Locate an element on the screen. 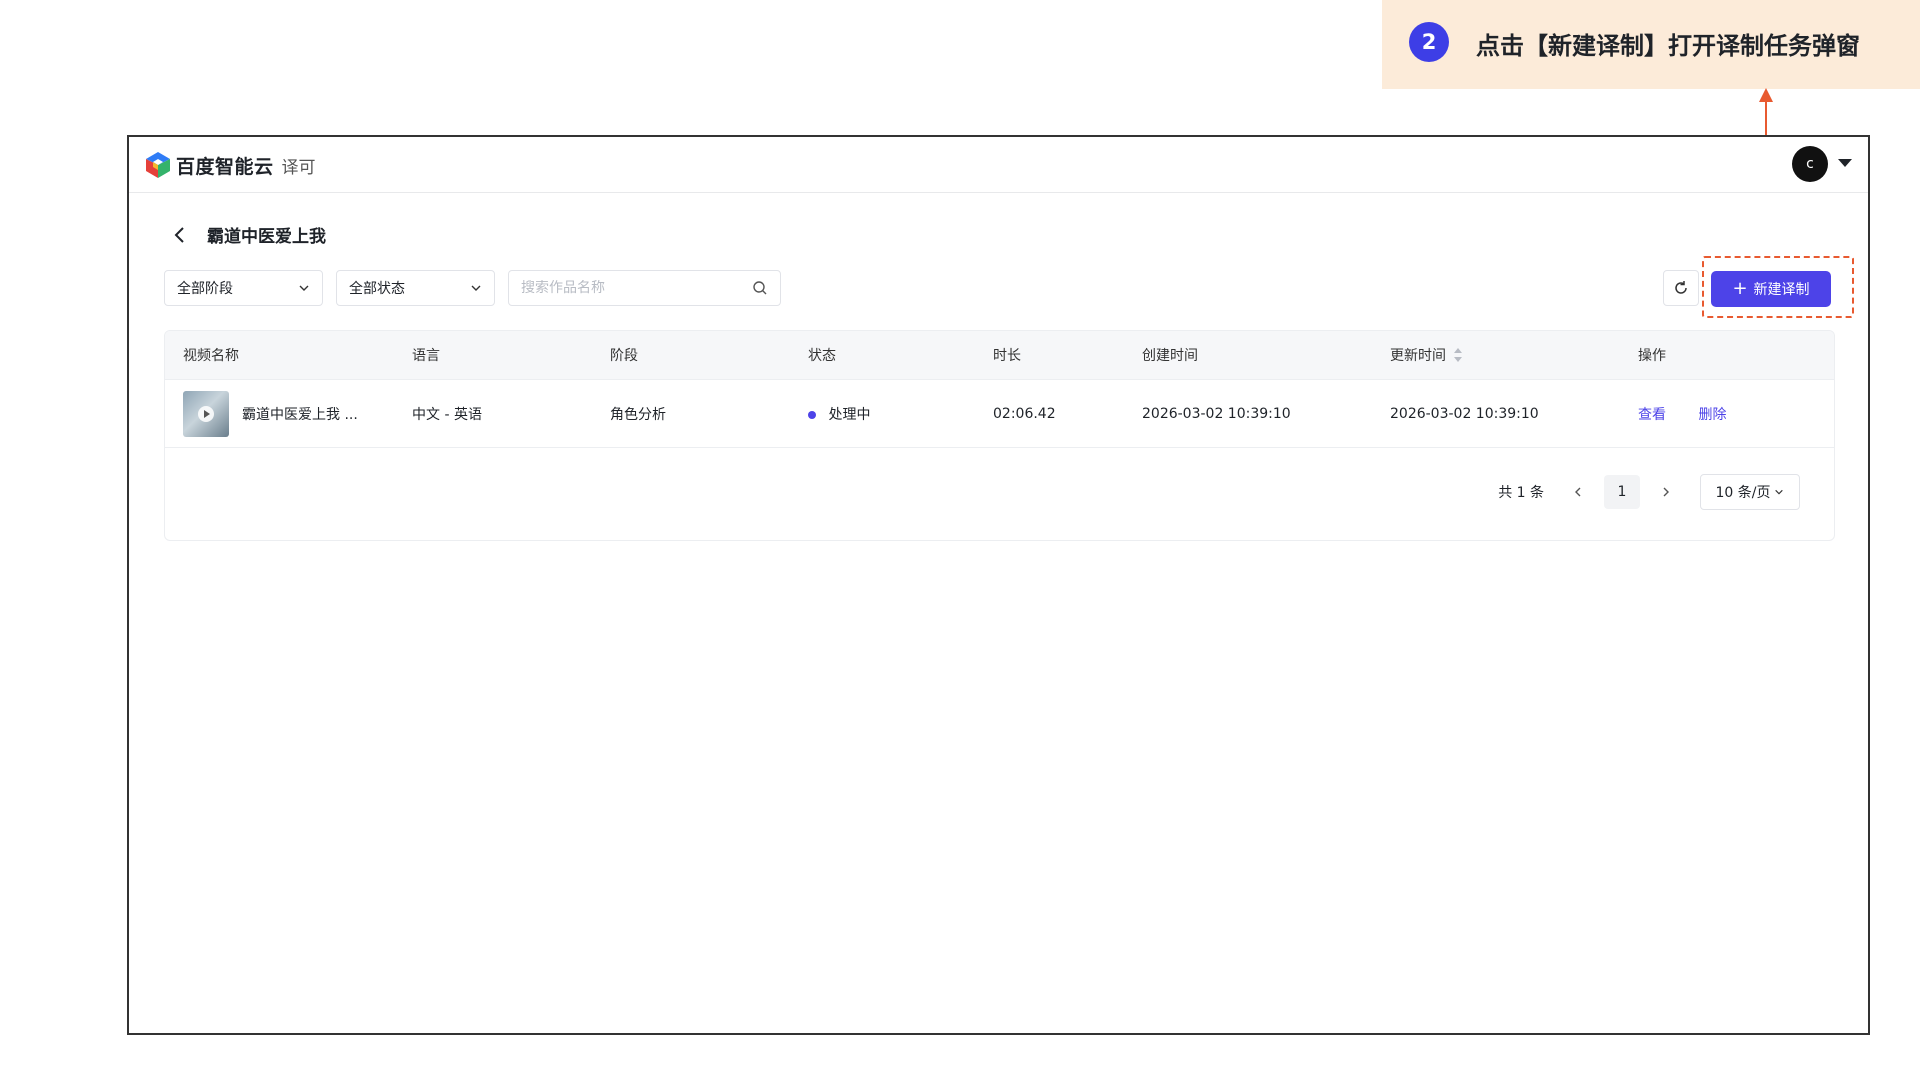 This screenshot has width=1920, height=1082. pagination: 共 1 条 1 10 条/页 is located at coordinates (1649, 492).